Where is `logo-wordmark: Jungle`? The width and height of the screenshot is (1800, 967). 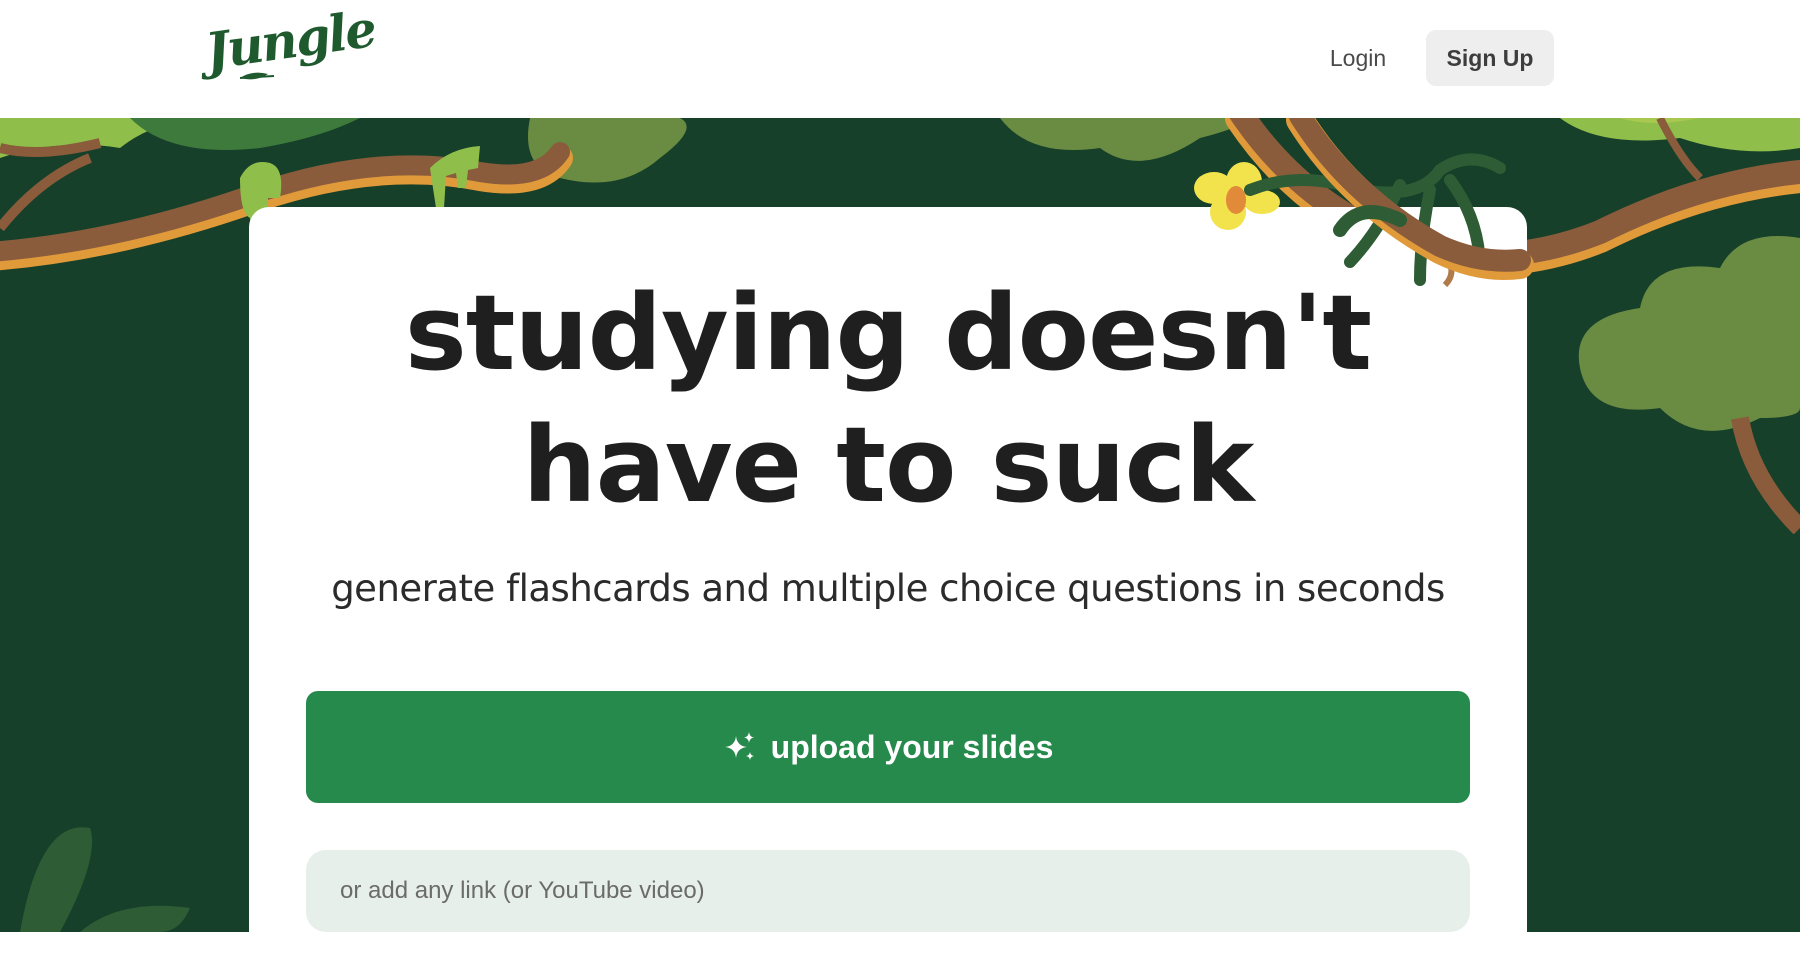 logo-wordmark: Jungle is located at coordinates (290, 40).